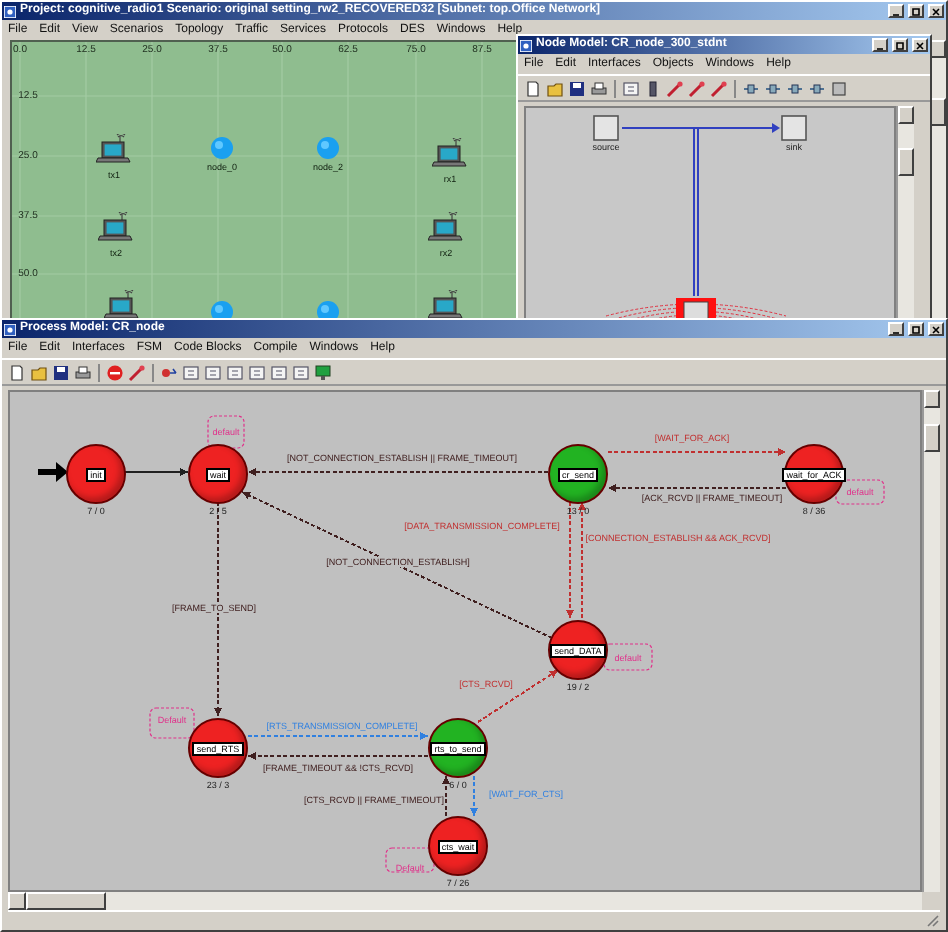 The height and width of the screenshot is (932, 948). What do you see at coordinates (653, 88) in the screenshot?
I see `column-icon` at bounding box center [653, 88].